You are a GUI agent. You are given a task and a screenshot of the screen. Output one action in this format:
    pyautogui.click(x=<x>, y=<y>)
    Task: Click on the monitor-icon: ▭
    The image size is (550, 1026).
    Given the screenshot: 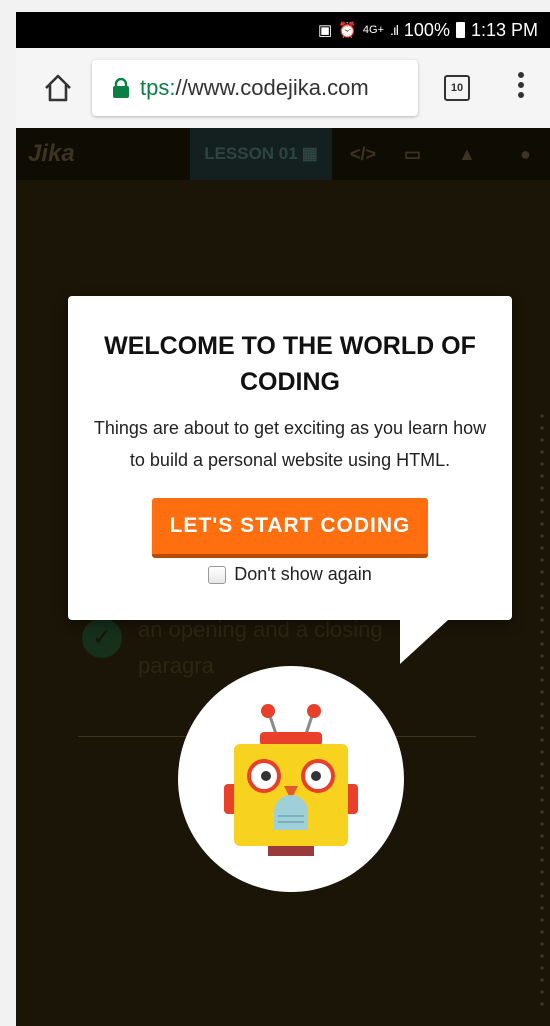 What is the action you would take?
    pyautogui.click(x=412, y=154)
    